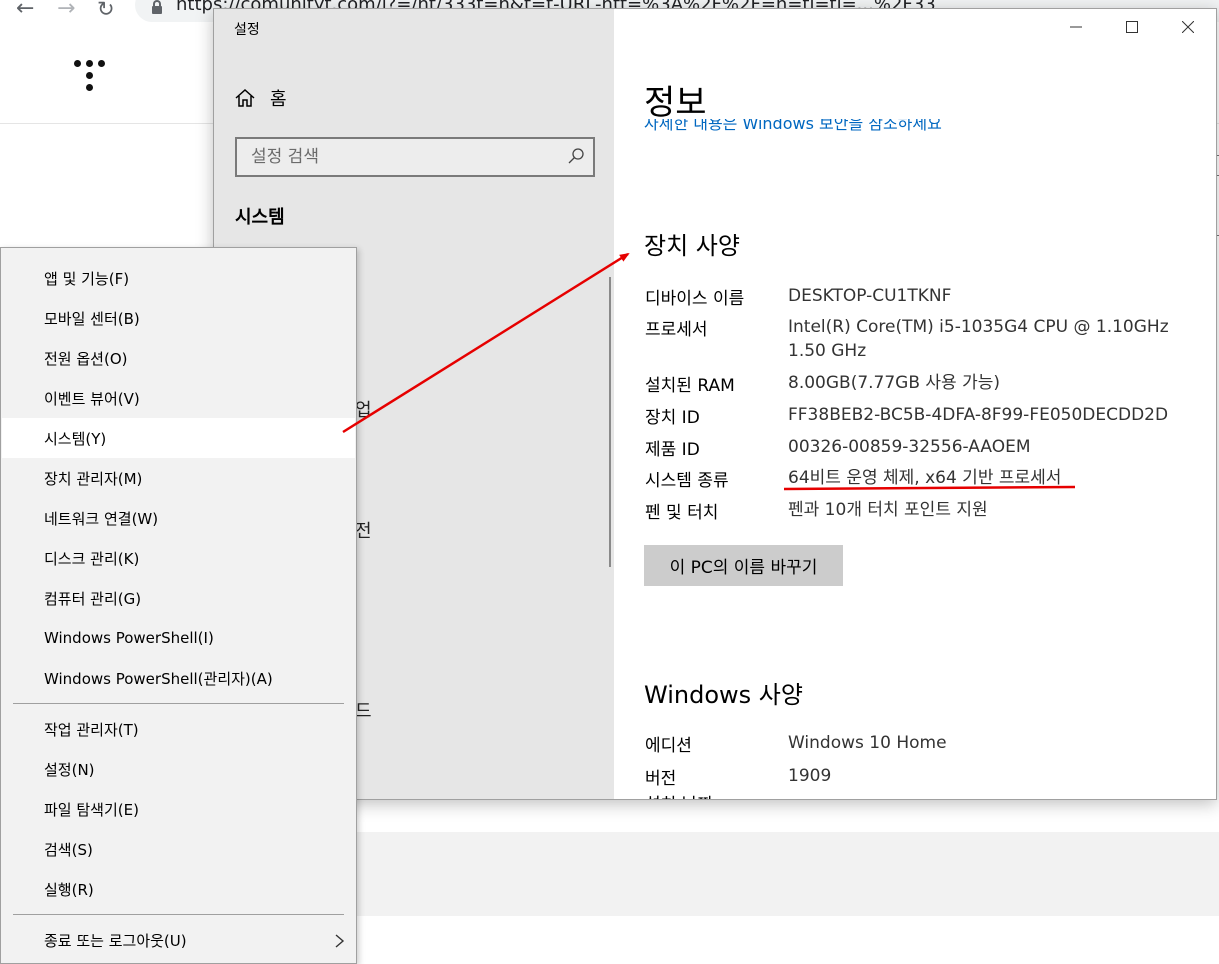 Image resolution: width=1219 pixels, height=964 pixels. What do you see at coordinates (363, 710) in the screenshot?
I see `sidebar-item-partial: 드` at bounding box center [363, 710].